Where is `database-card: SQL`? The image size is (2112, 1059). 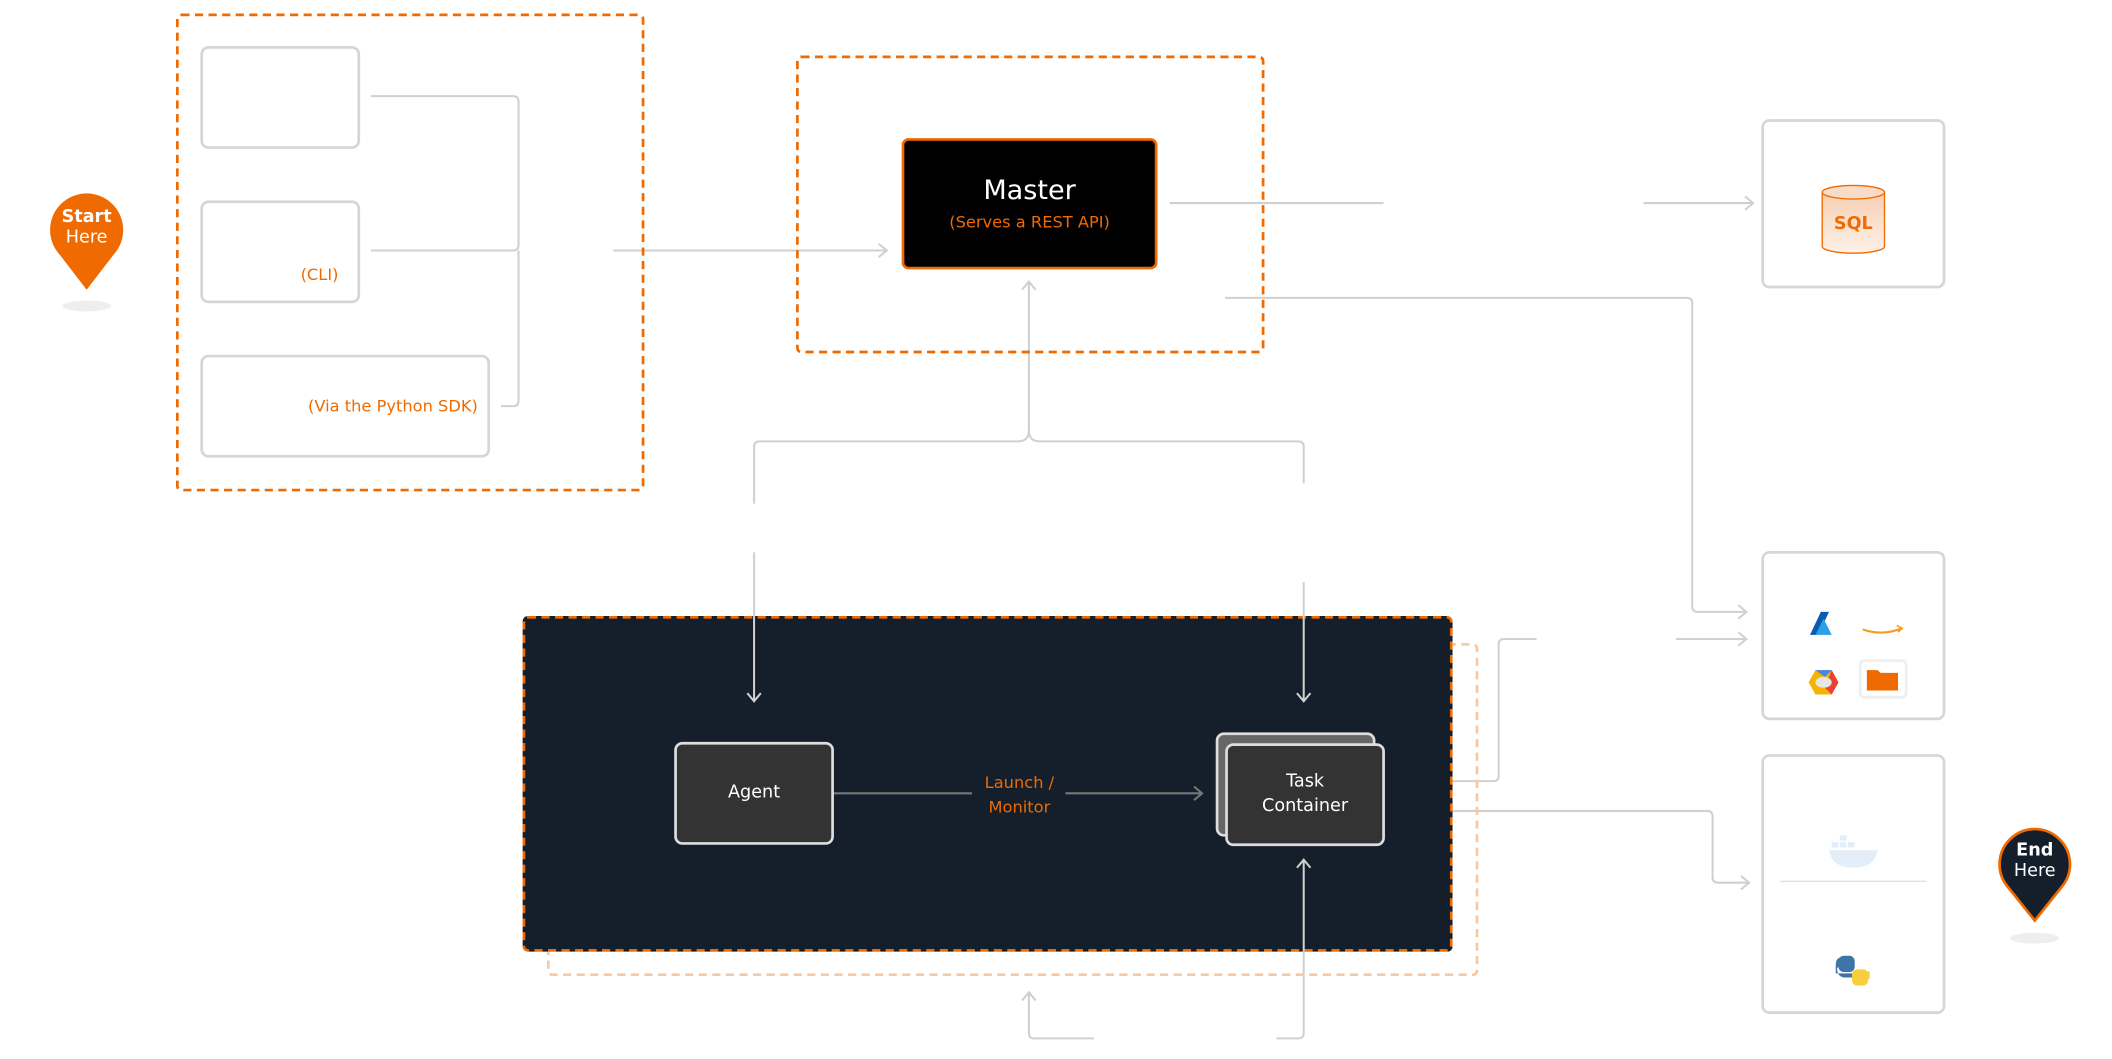 database-card: SQL is located at coordinates (1853, 204).